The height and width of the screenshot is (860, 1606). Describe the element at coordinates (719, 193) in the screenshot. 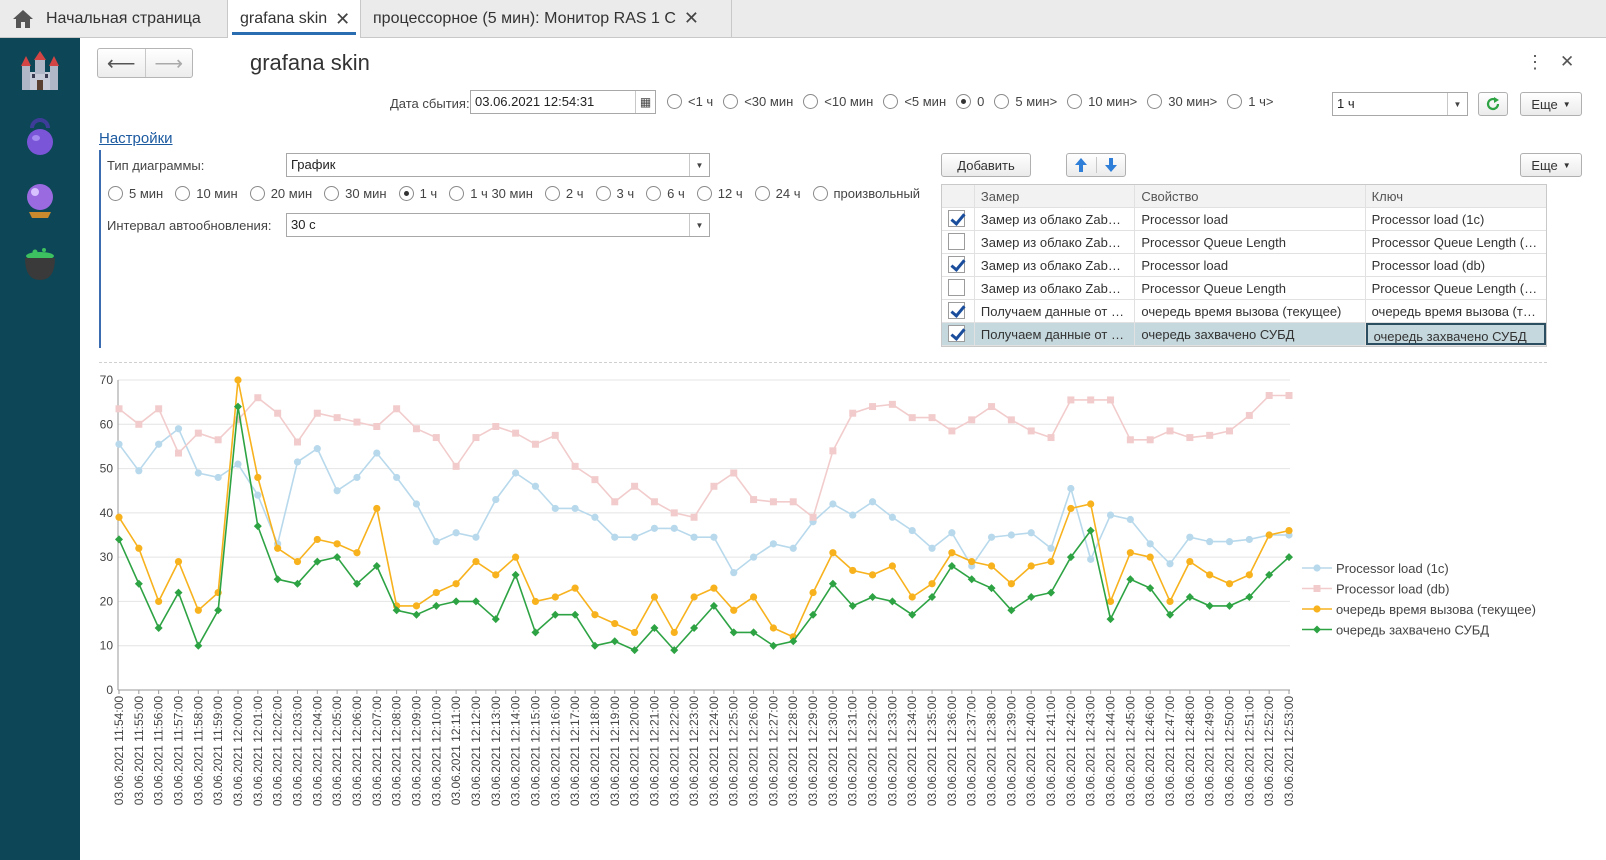

I see `period-radio-12h: 12 ч` at that location.